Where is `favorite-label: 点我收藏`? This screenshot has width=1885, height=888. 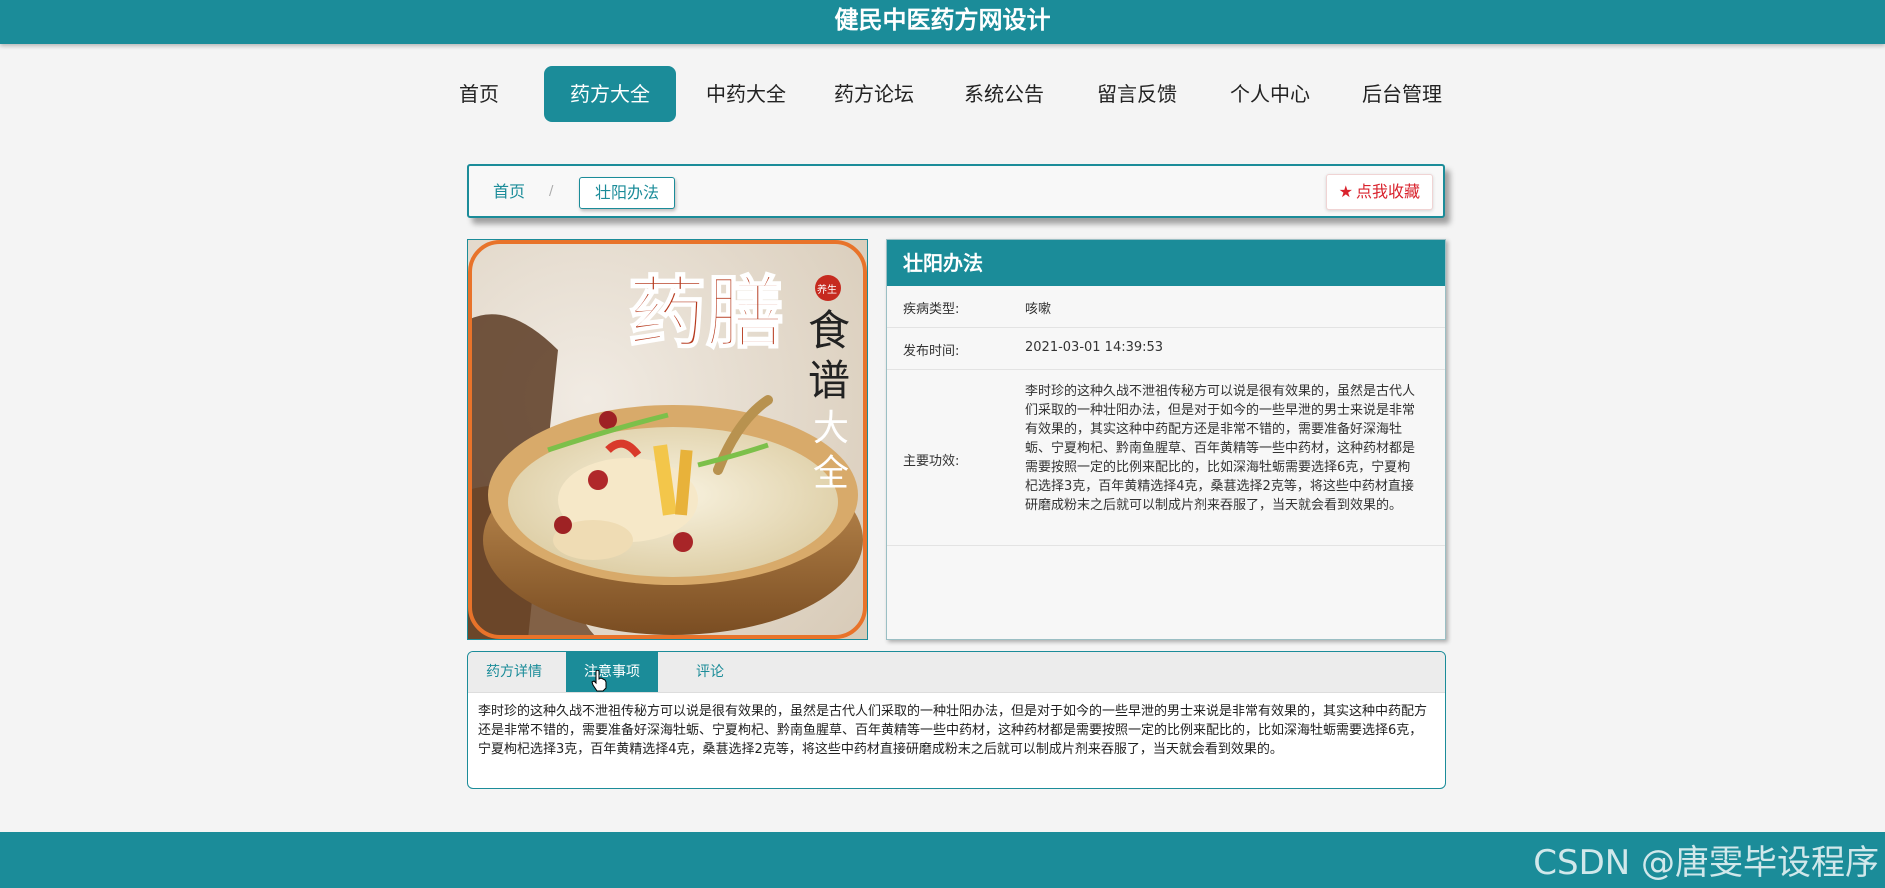 favorite-label: 点我收藏 is located at coordinates (1387, 191).